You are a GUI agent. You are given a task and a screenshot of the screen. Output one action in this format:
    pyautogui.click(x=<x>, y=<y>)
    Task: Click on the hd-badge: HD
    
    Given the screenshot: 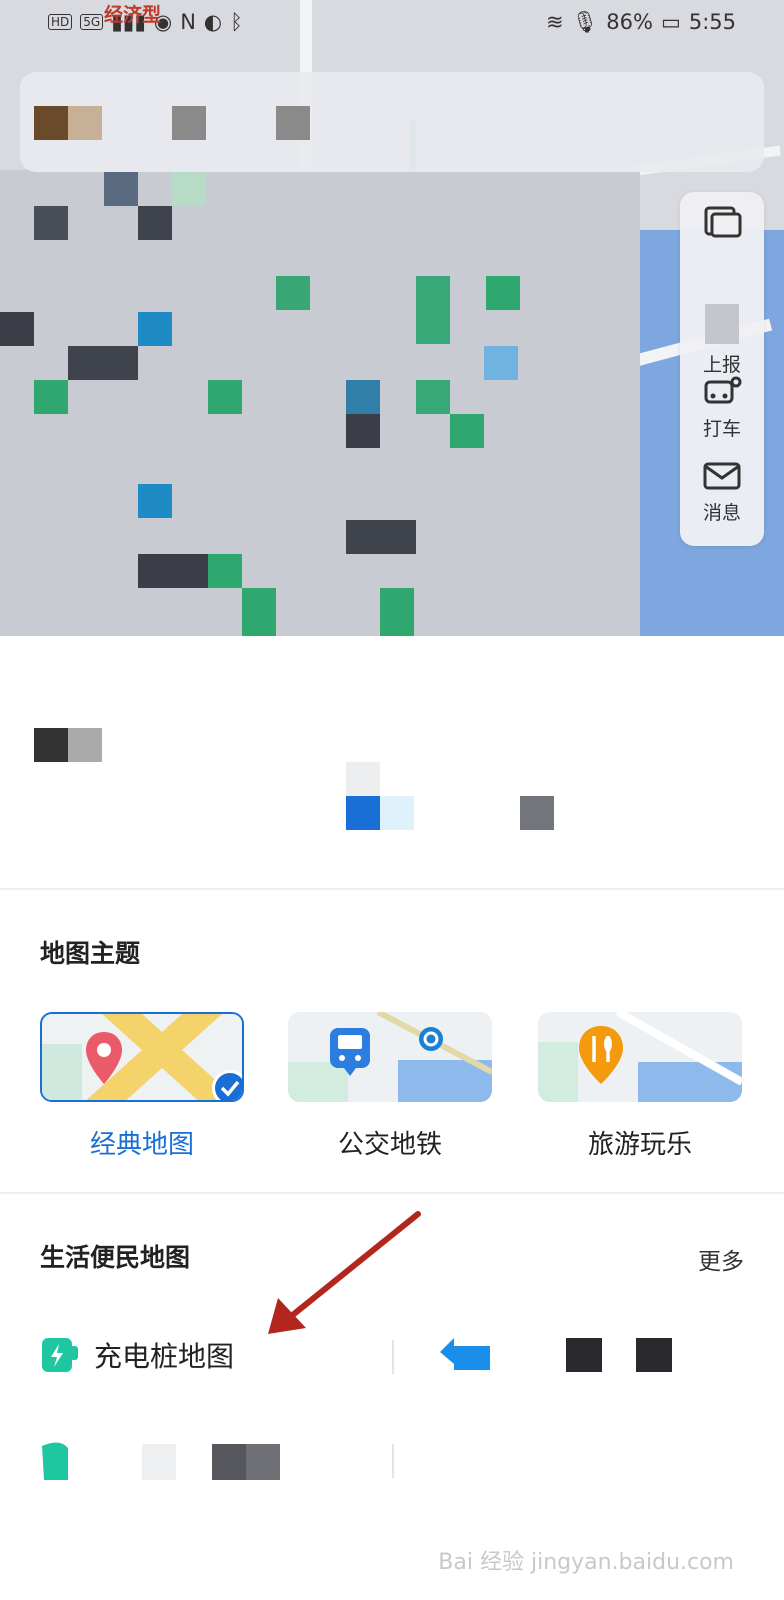 What is the action you would take?
    pyautogui.click(x=60, y=22)
    